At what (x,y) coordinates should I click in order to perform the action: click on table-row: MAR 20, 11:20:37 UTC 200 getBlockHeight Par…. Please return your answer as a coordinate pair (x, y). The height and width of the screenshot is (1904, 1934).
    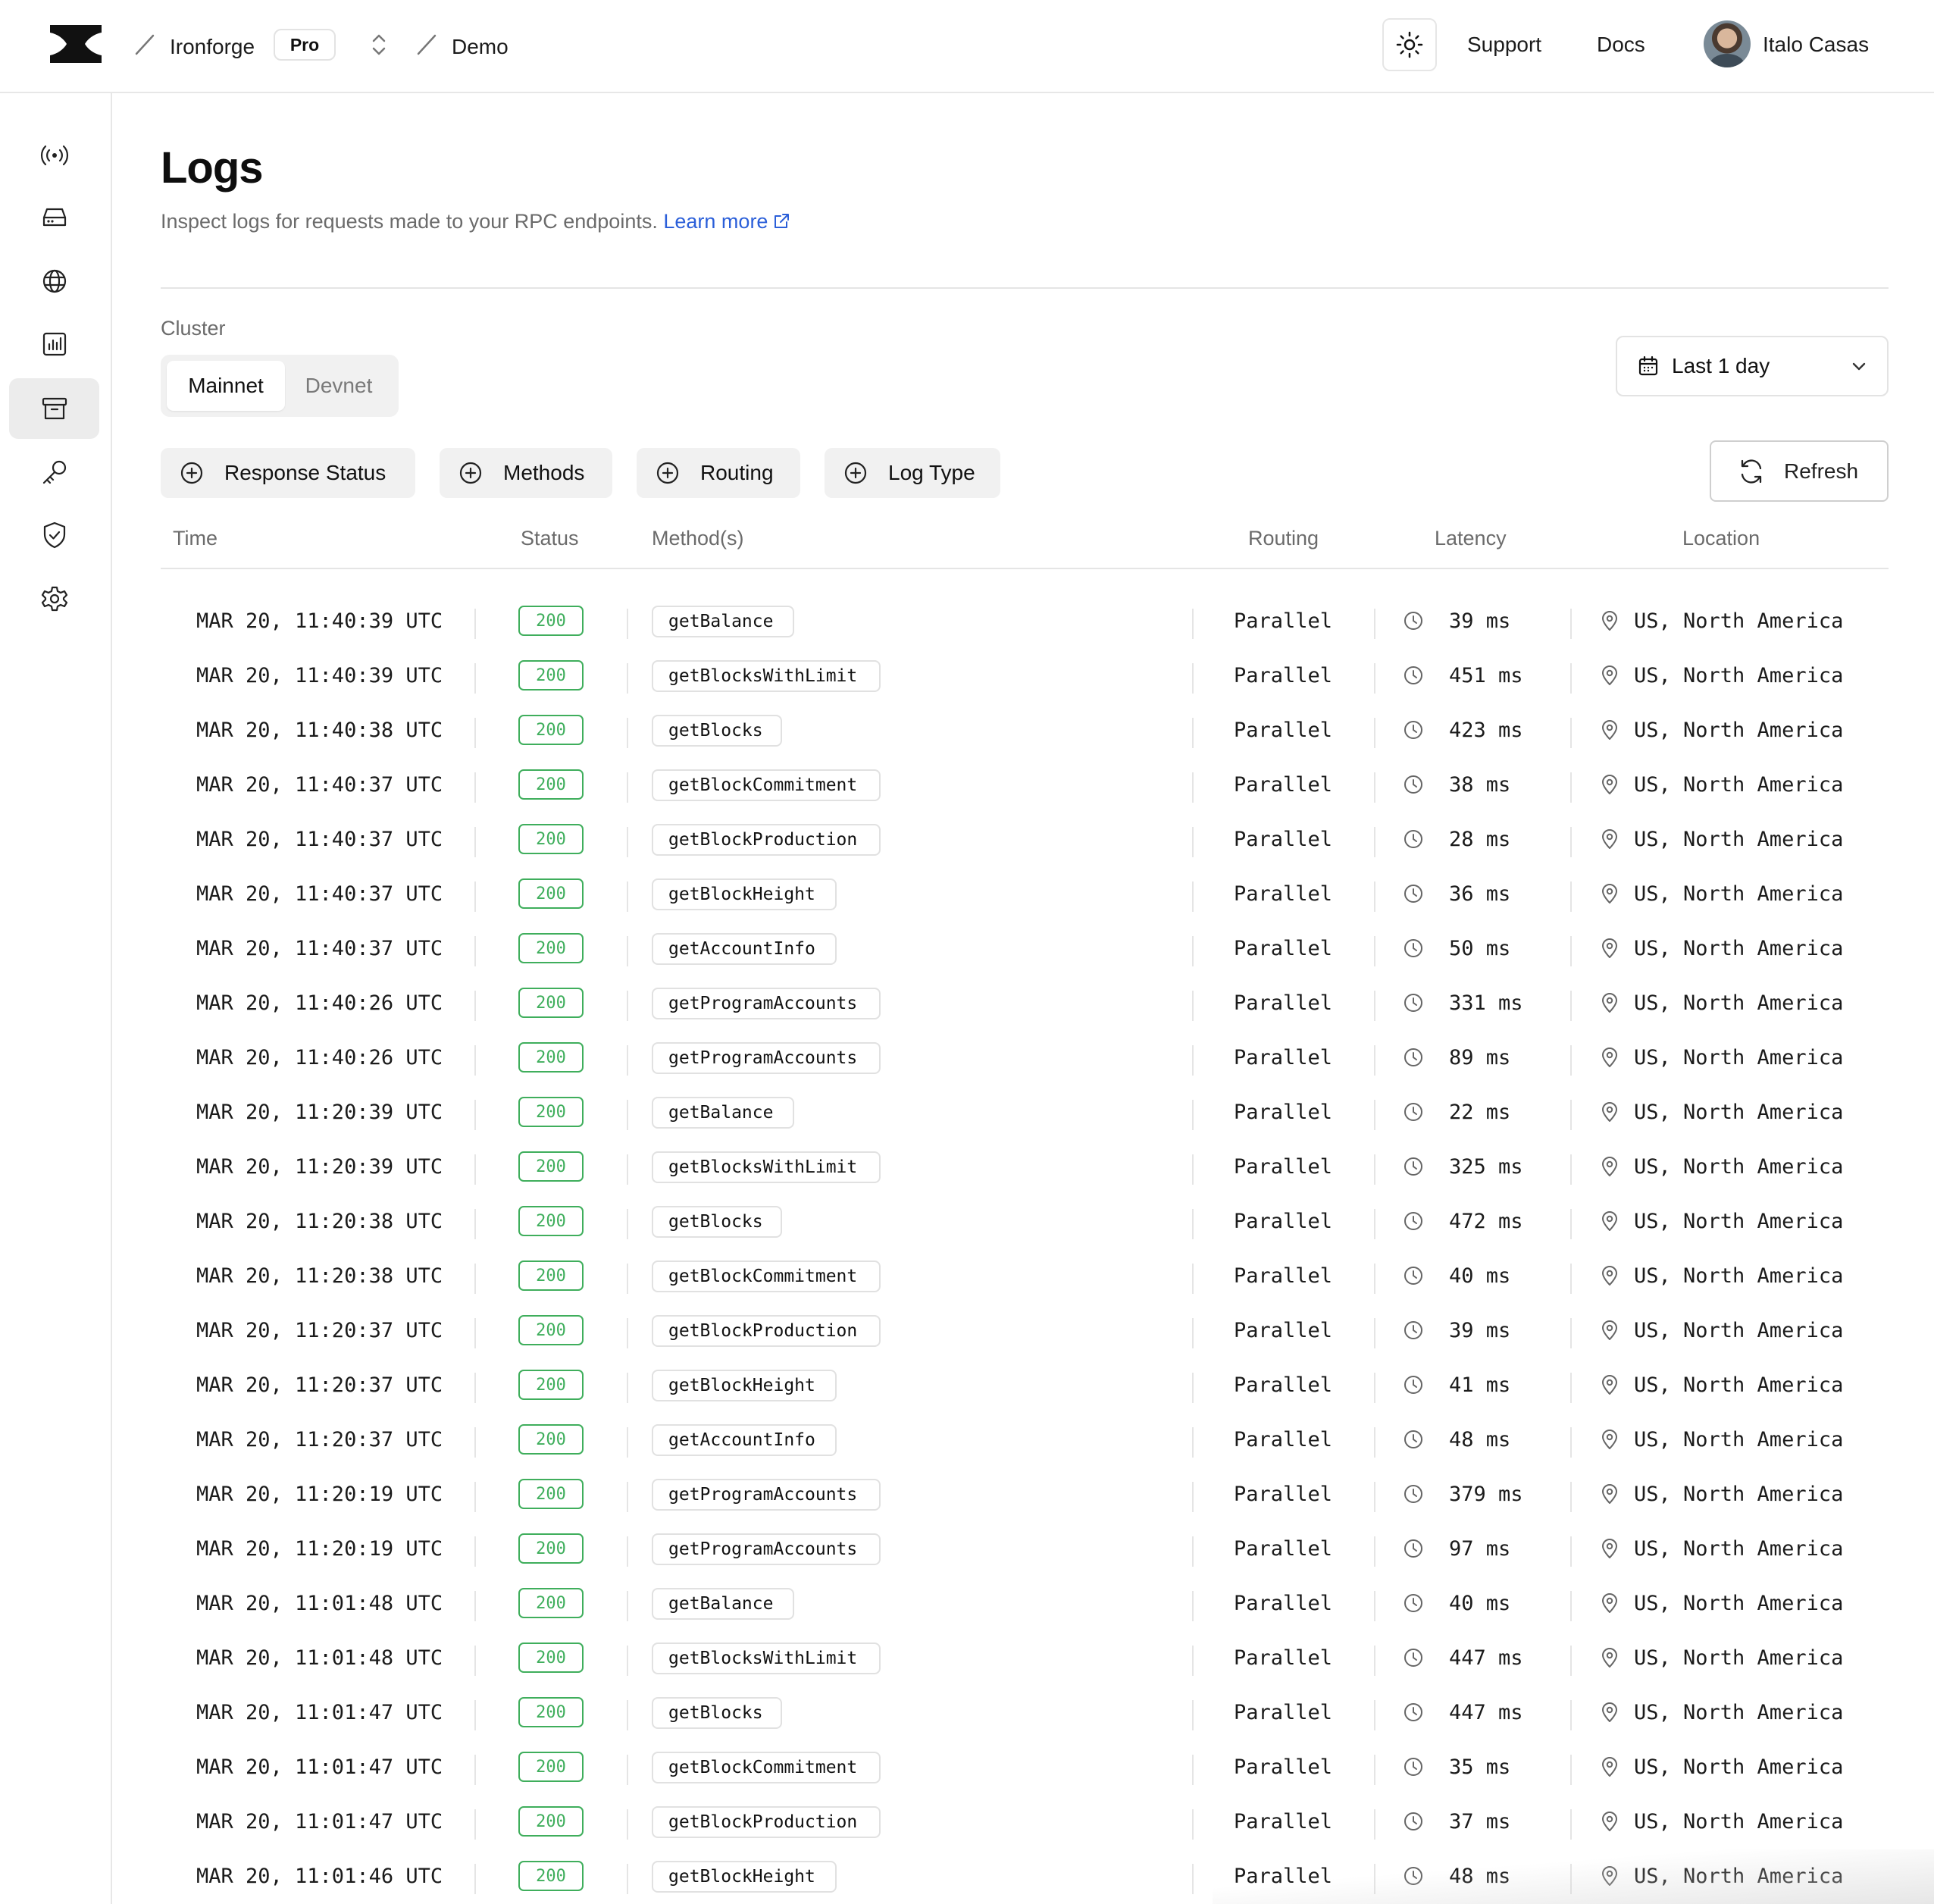
    Looking at the image, I should click on (1025, 1385).